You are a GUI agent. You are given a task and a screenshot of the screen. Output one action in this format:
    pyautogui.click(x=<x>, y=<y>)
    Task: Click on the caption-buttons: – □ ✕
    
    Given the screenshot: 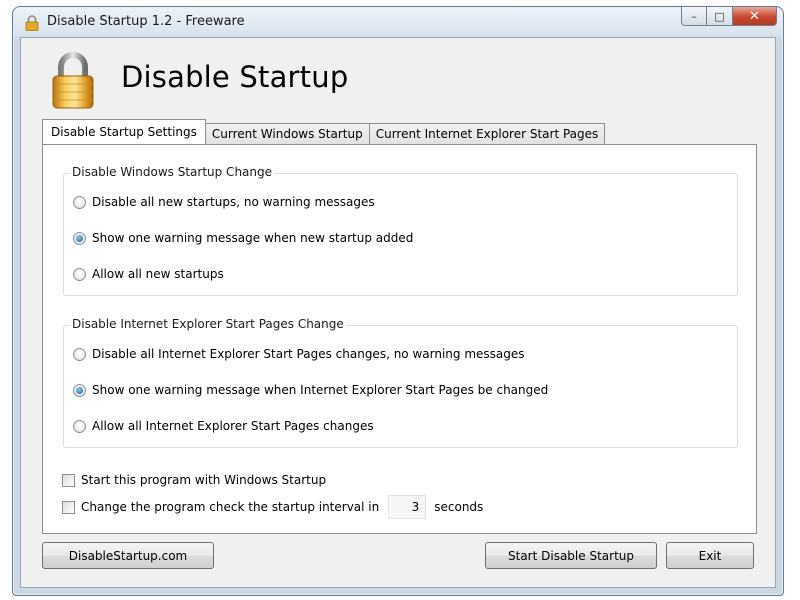 What is the action you would take?
    pyautogui.click(x=729, y=17)
    